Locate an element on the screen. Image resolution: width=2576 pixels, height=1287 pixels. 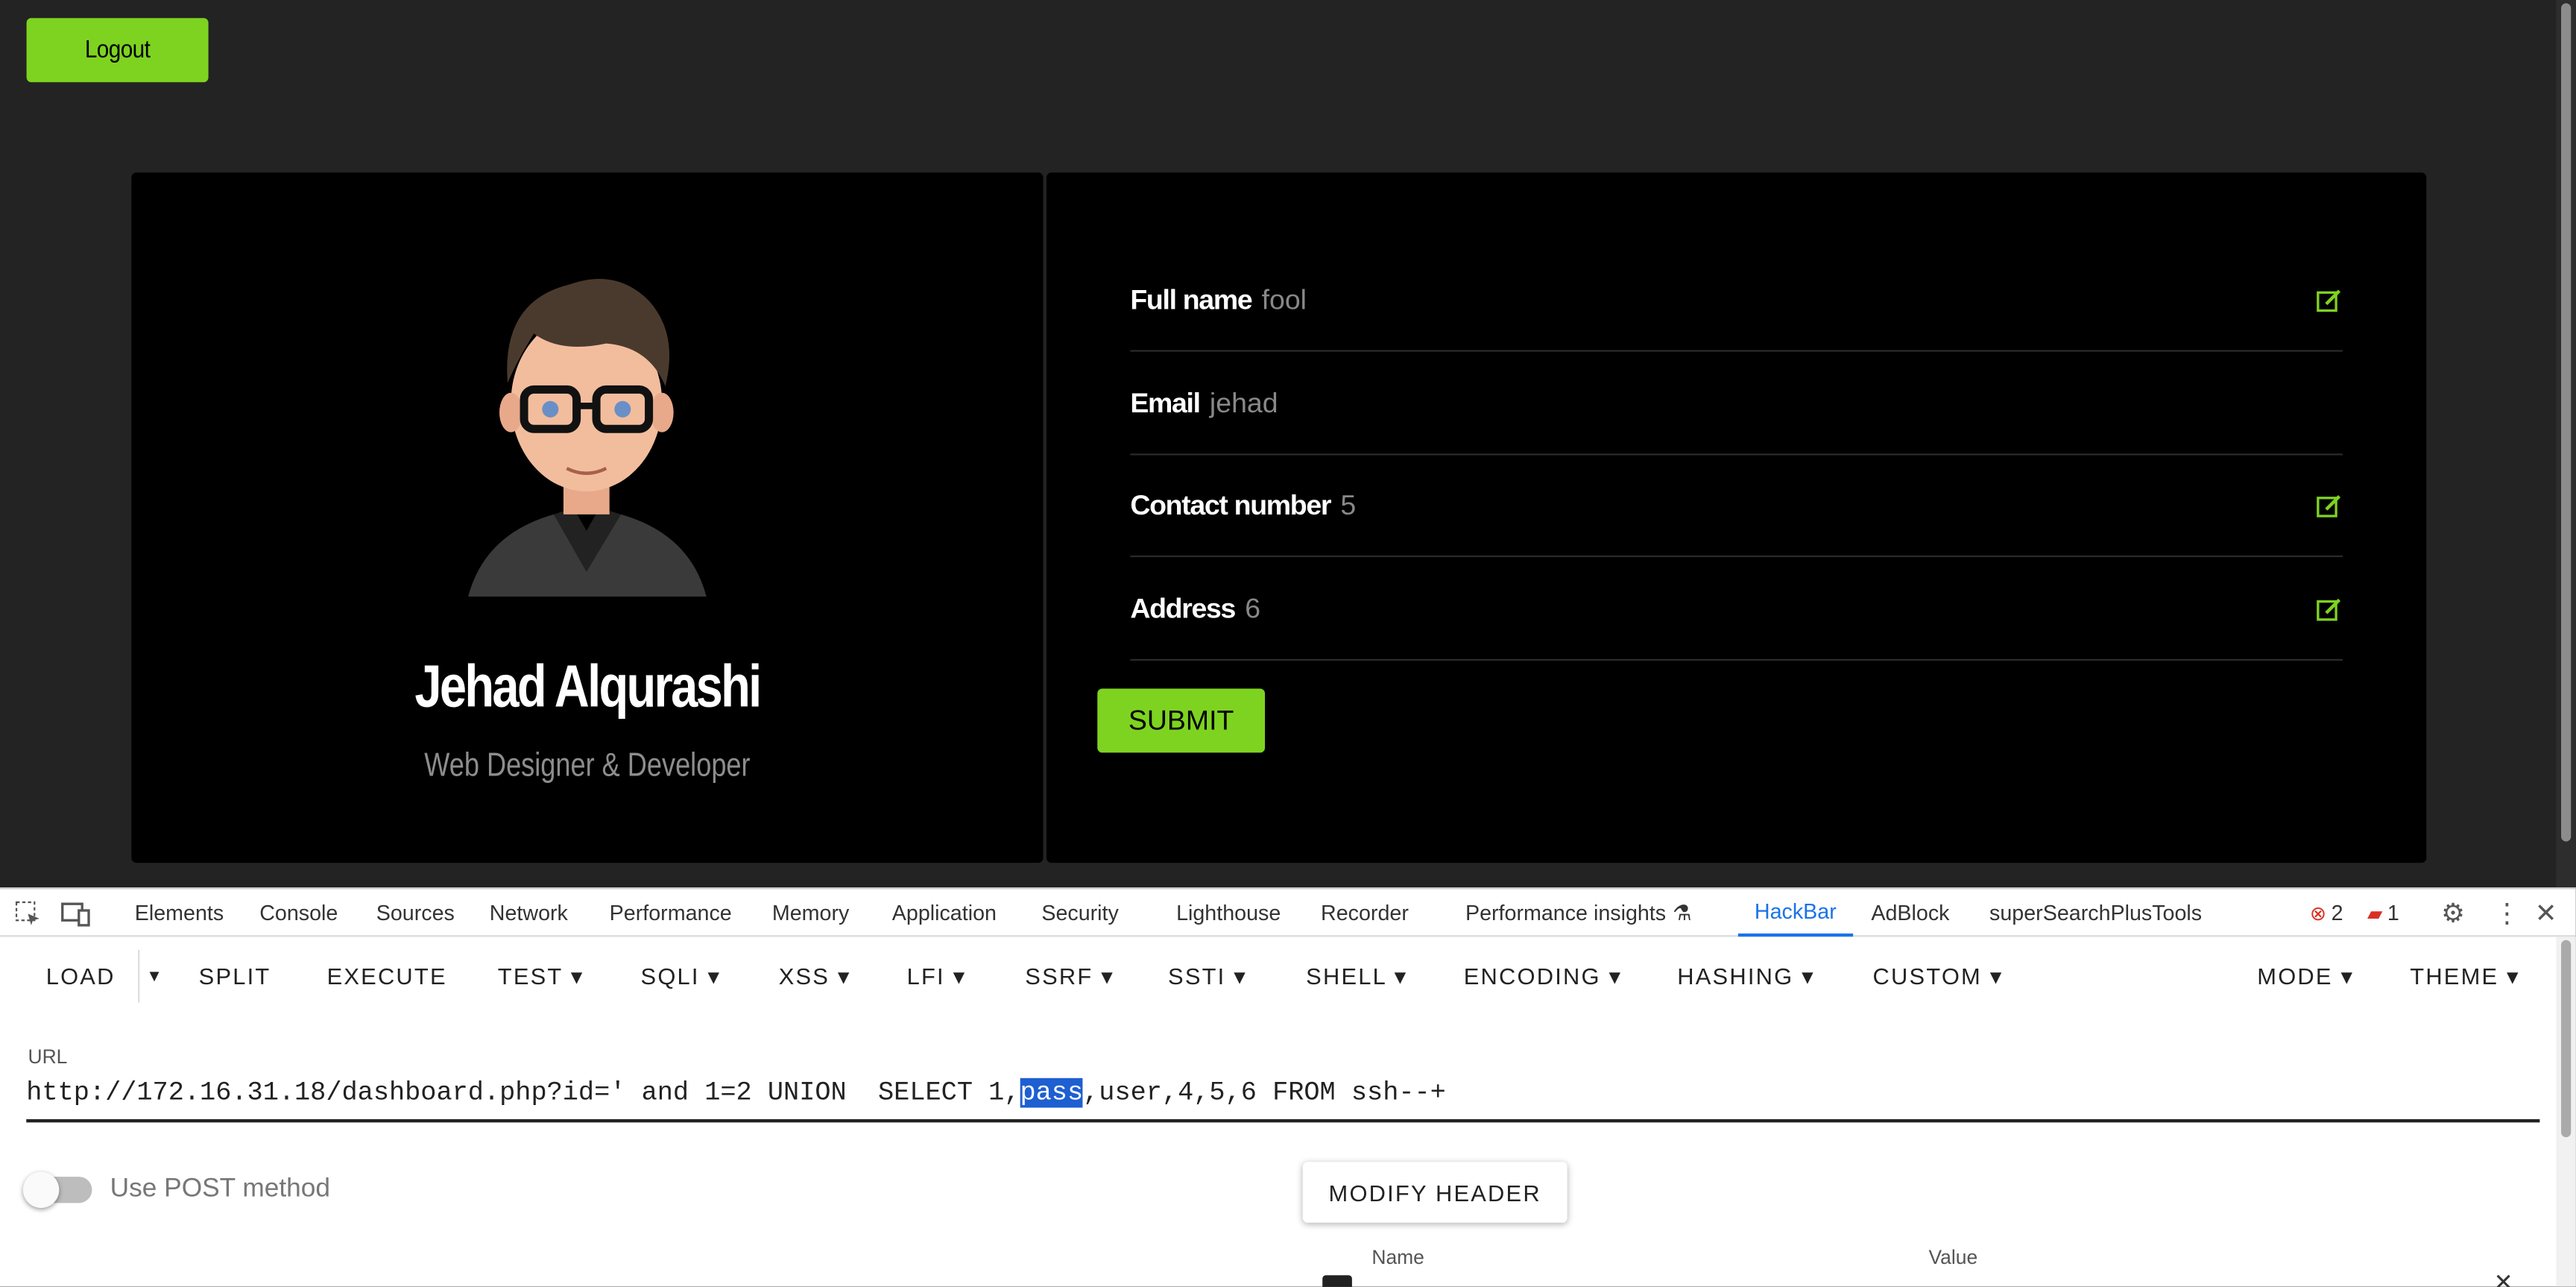
menu-label: MODE is located at coordinates (2295, 976).